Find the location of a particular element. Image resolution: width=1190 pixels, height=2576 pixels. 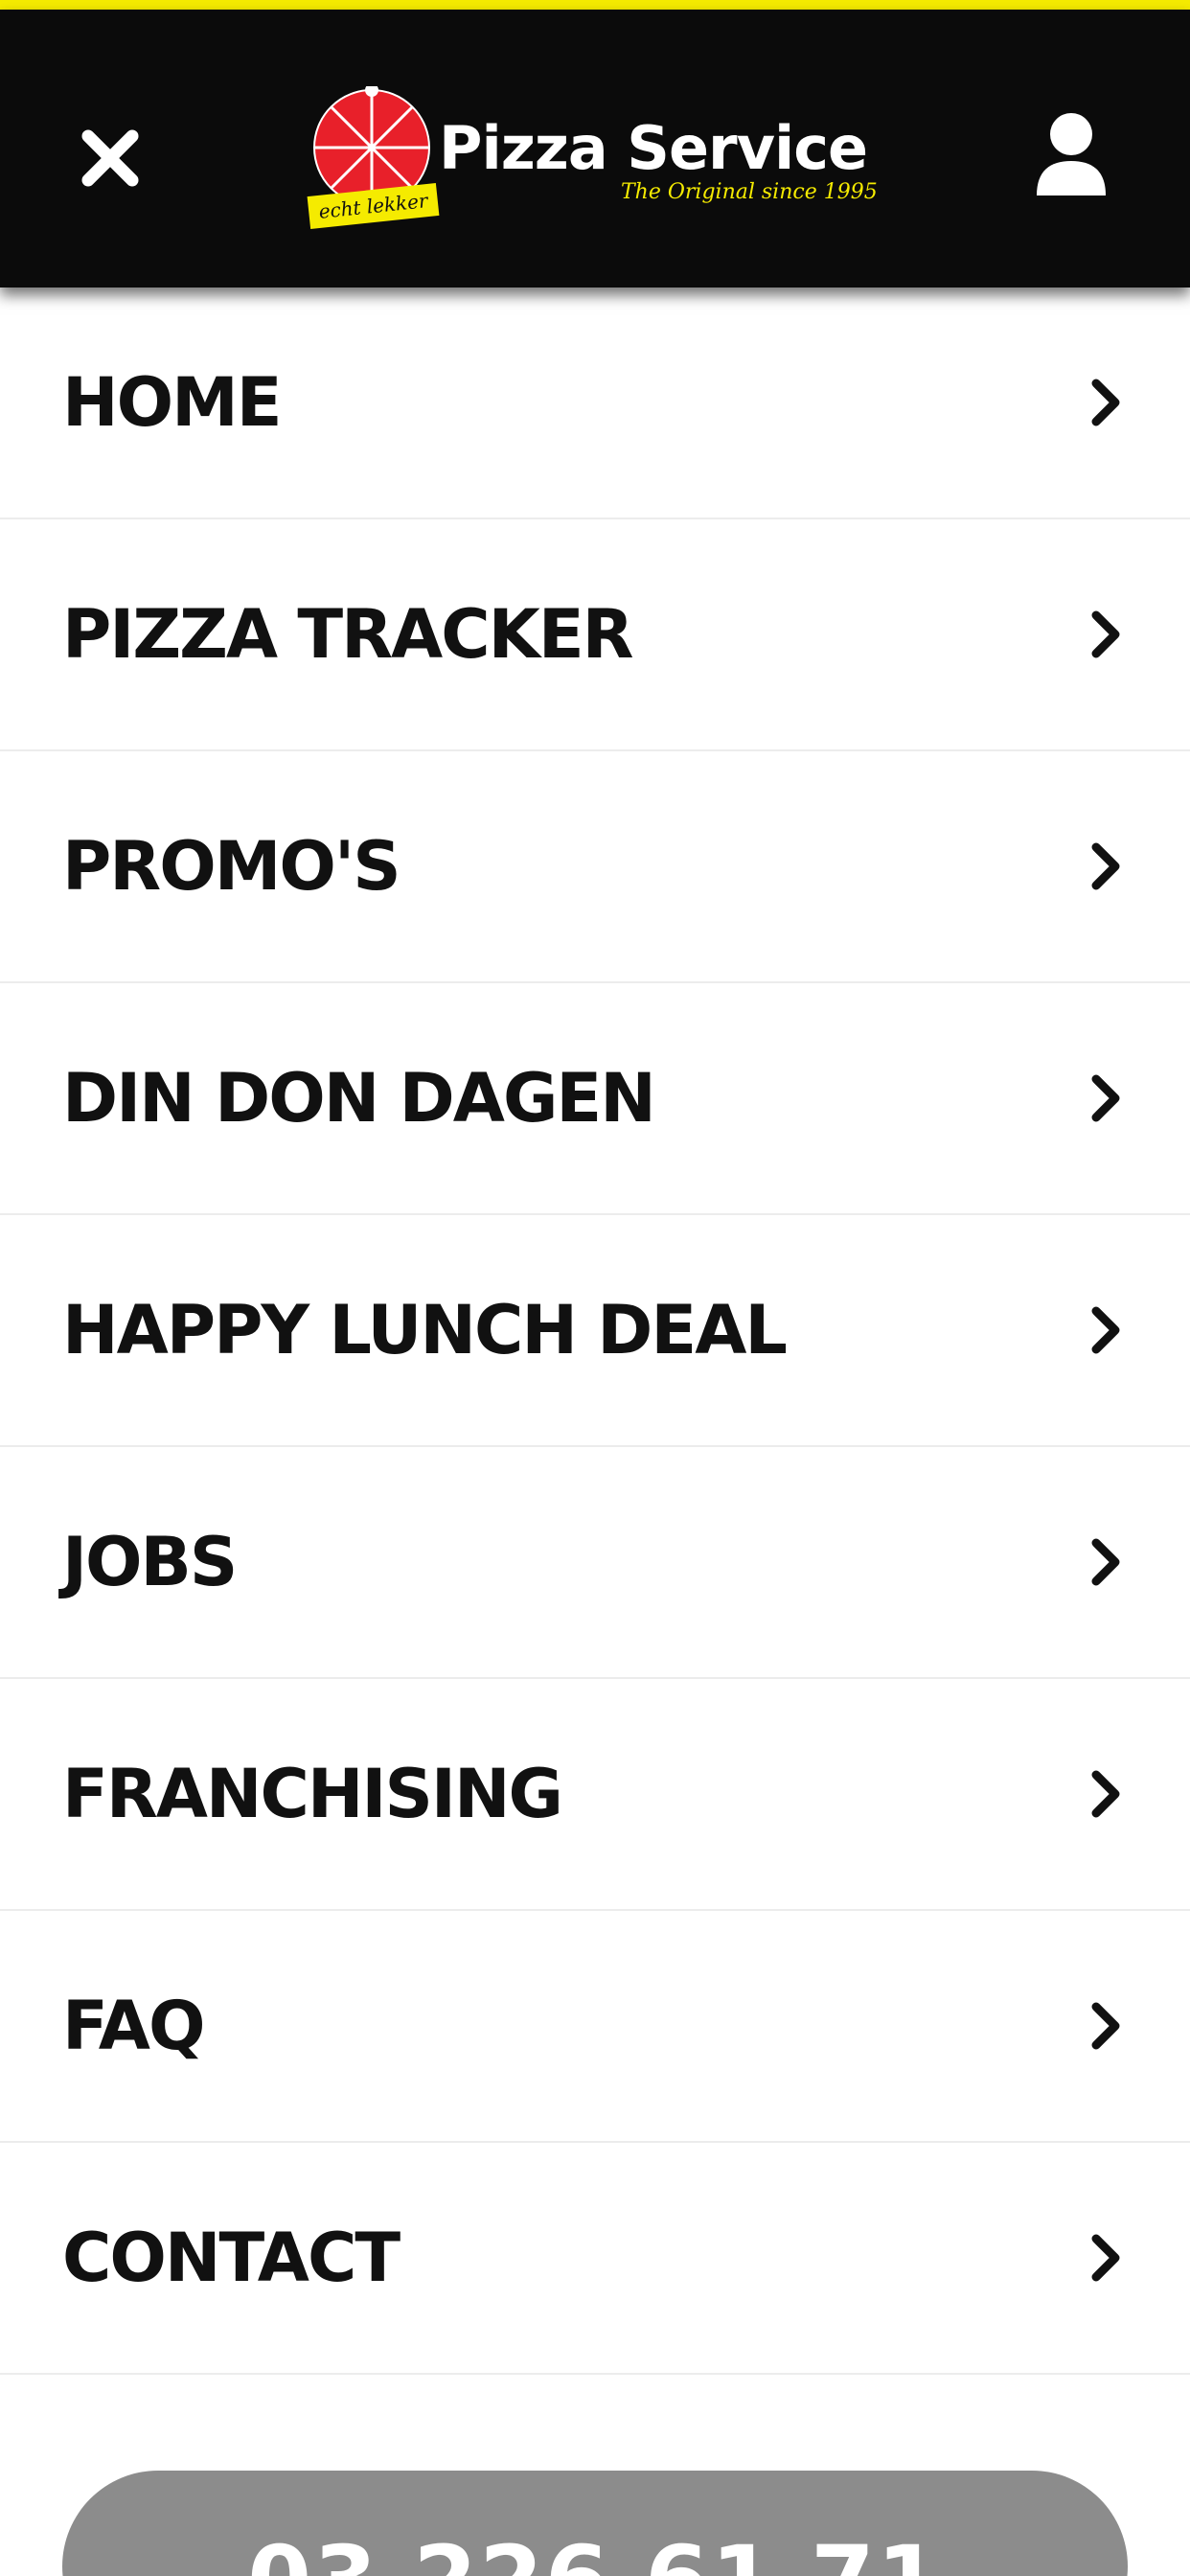

menu-item-label: CONTACT is located at coordinates (231, 2258).